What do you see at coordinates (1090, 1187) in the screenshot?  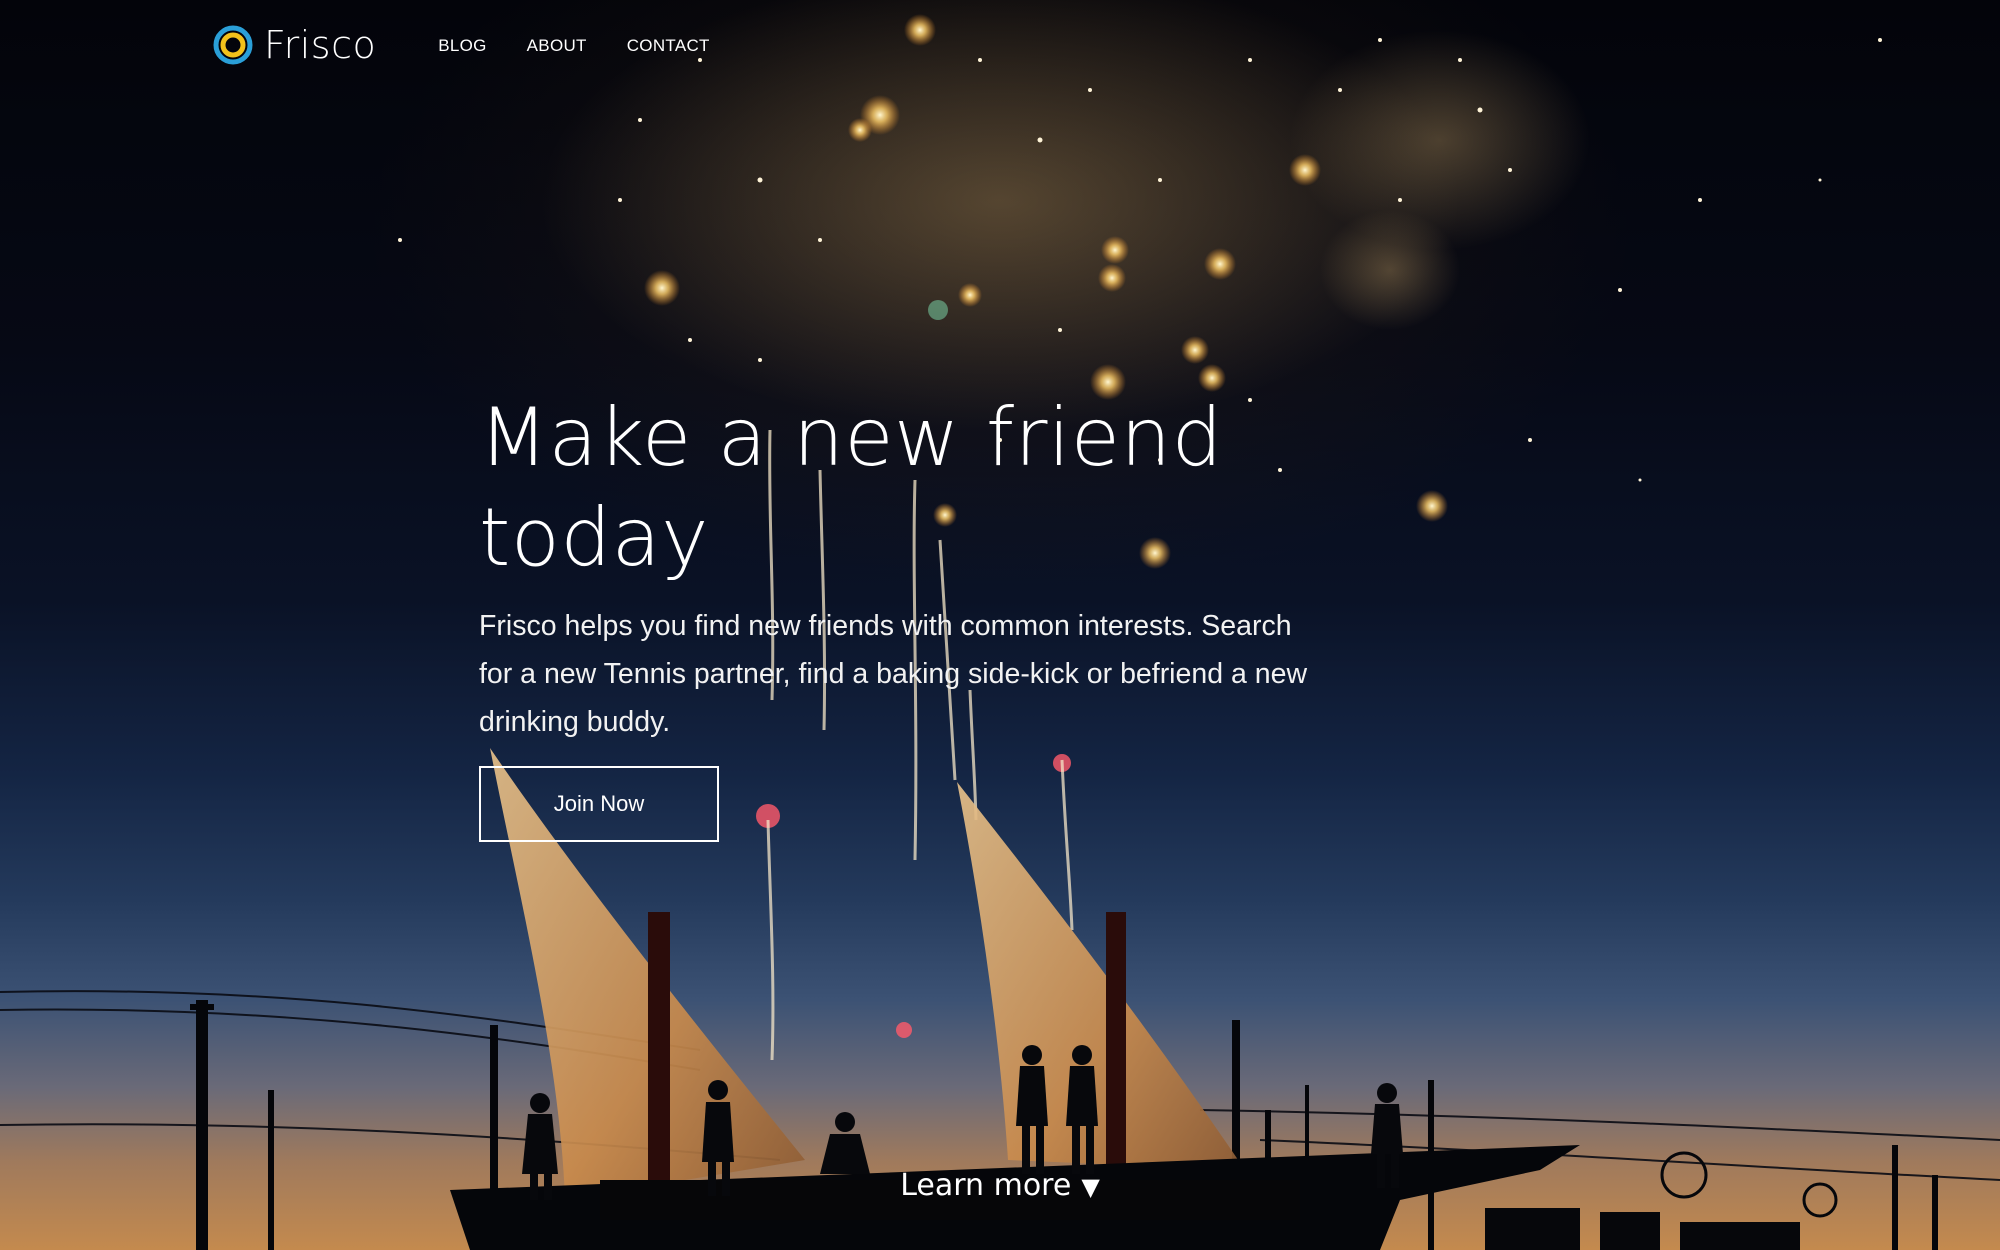 I see `triangle-down-icon: ▼` at bounding box center [1090, 1187].